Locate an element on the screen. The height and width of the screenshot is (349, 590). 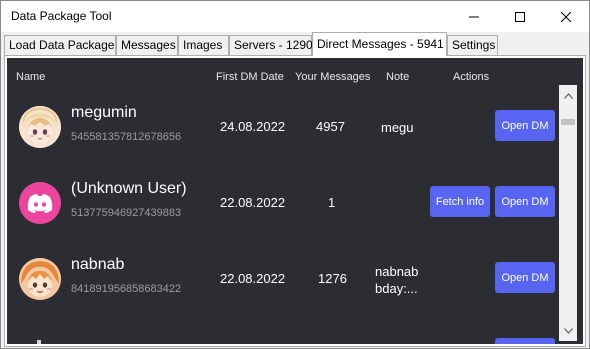
window-title: Data Package Tool is located at coordinates (61, 16).